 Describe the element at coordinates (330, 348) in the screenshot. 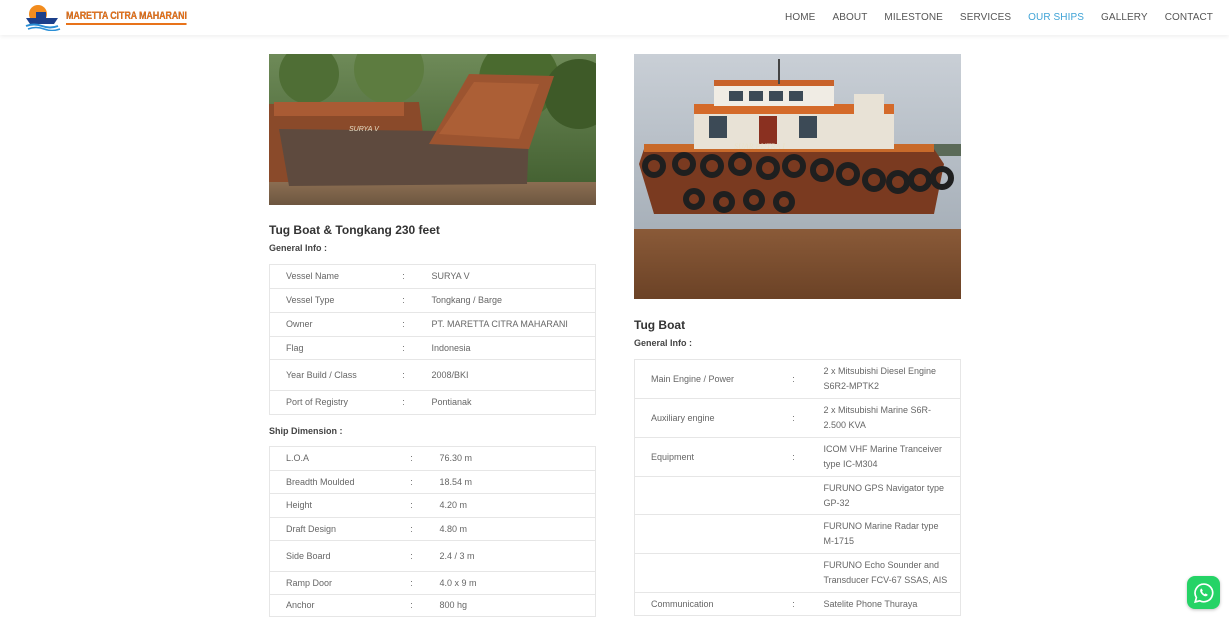

I see `spec-label: Flag` at that location.